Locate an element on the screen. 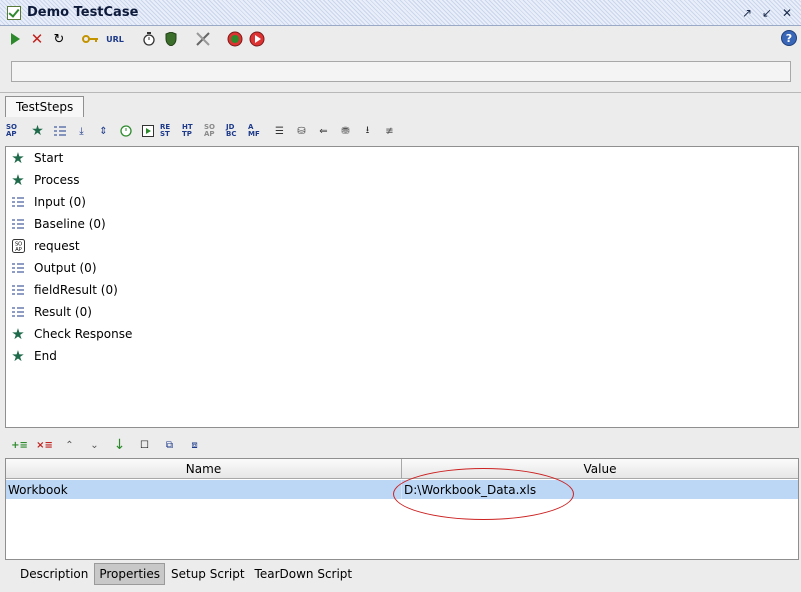 The height and width of the screenshot is (592, 801). test-step-label: Output (0) is located at coordinates (65, 268).